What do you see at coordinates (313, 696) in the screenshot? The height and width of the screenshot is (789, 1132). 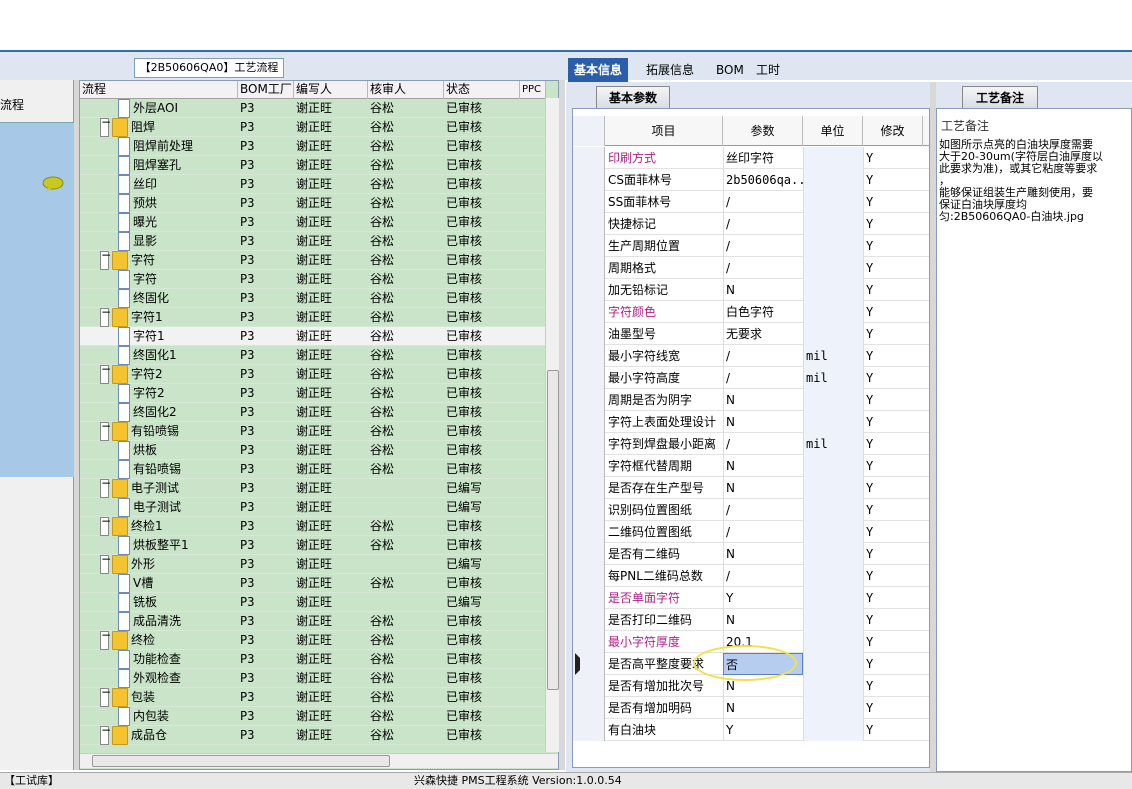 I see `tree-row: − 包装 P3 谢正旺 谷松 已审核` at bounding box center [313, 696].